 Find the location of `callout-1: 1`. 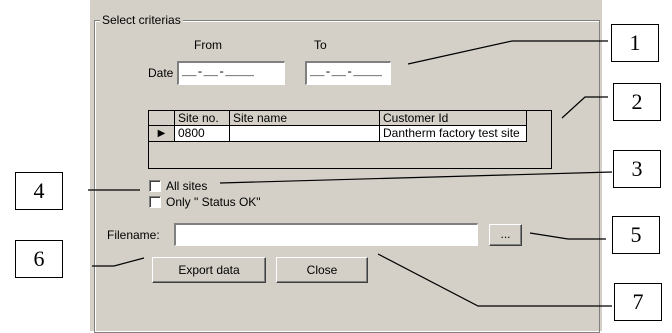

callout-1: 1 is located at coordinates (635, 43).